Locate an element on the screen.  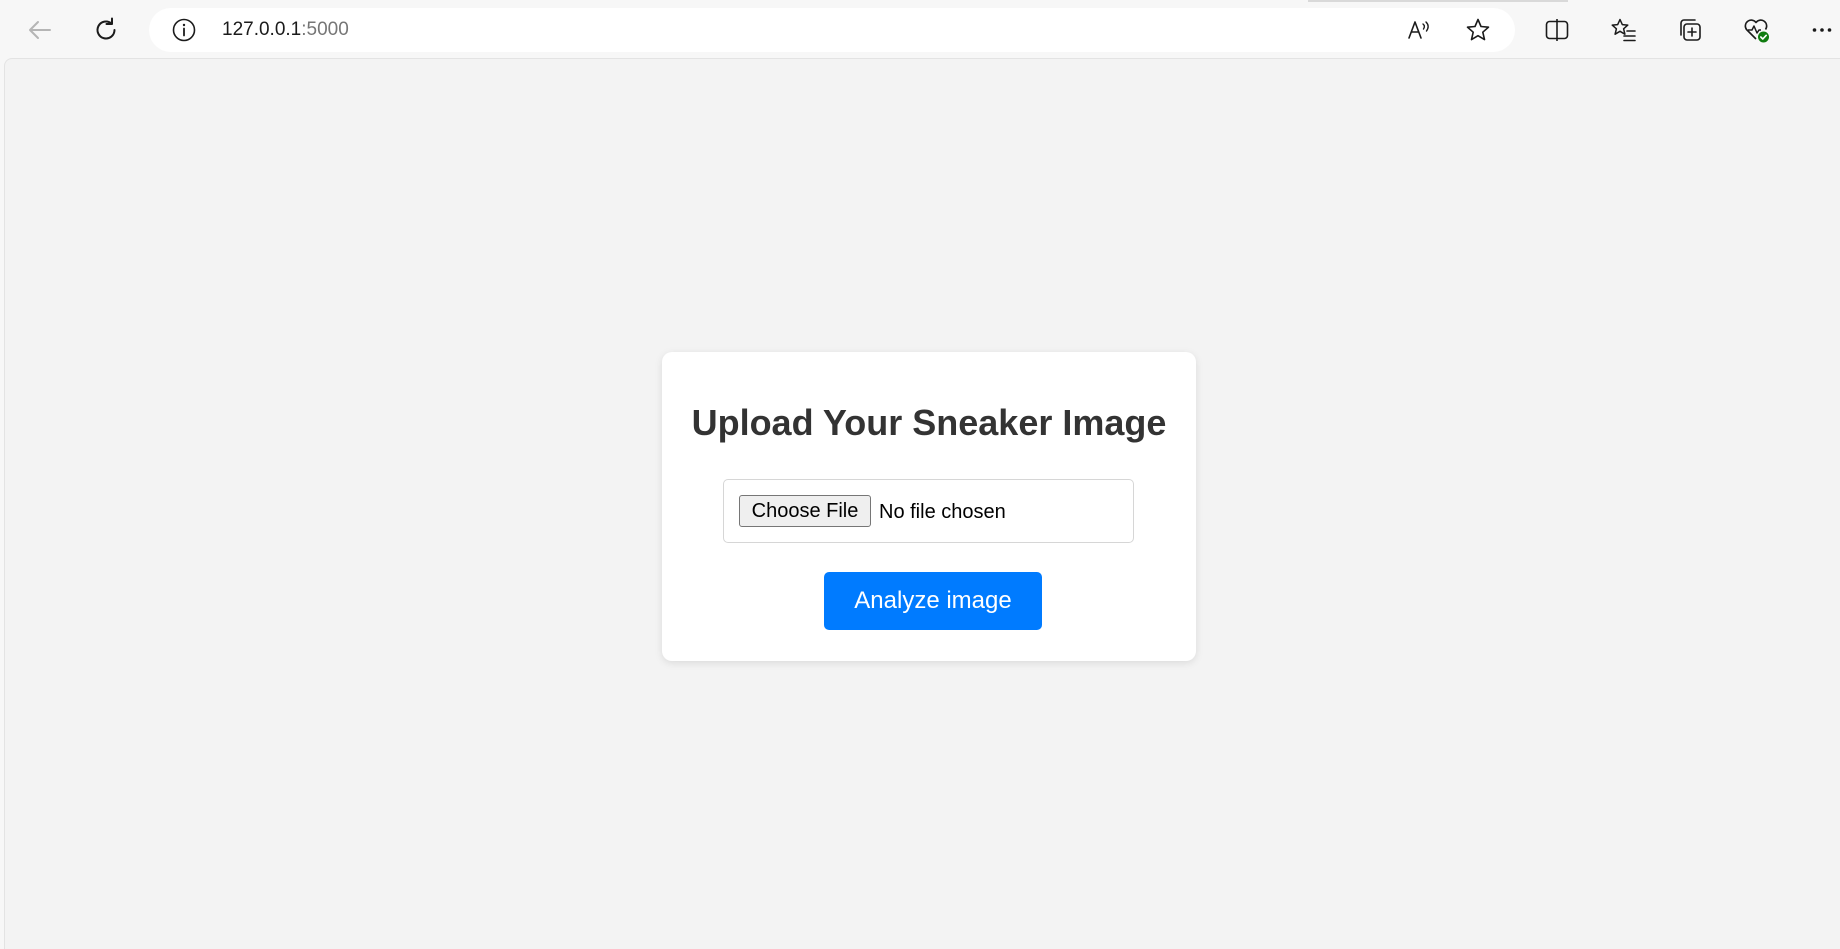
split-screen-icon is located at coordinates (1557, 30).